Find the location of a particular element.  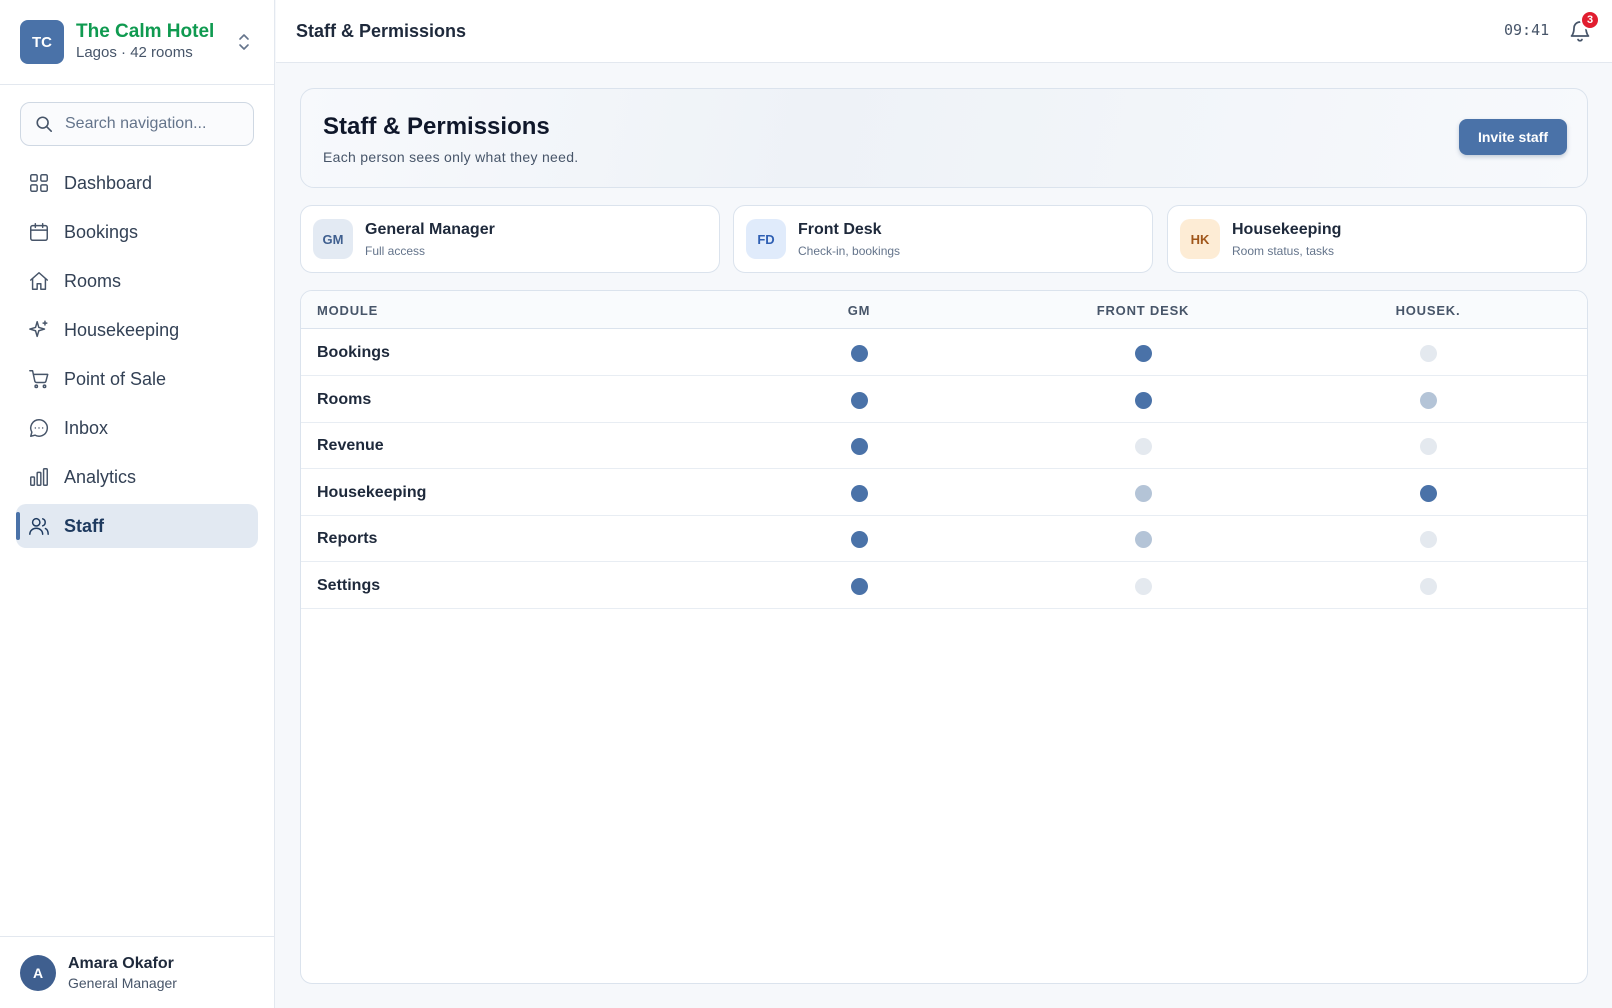

column-header-module: MODULE is located at coordinates (348, 310).